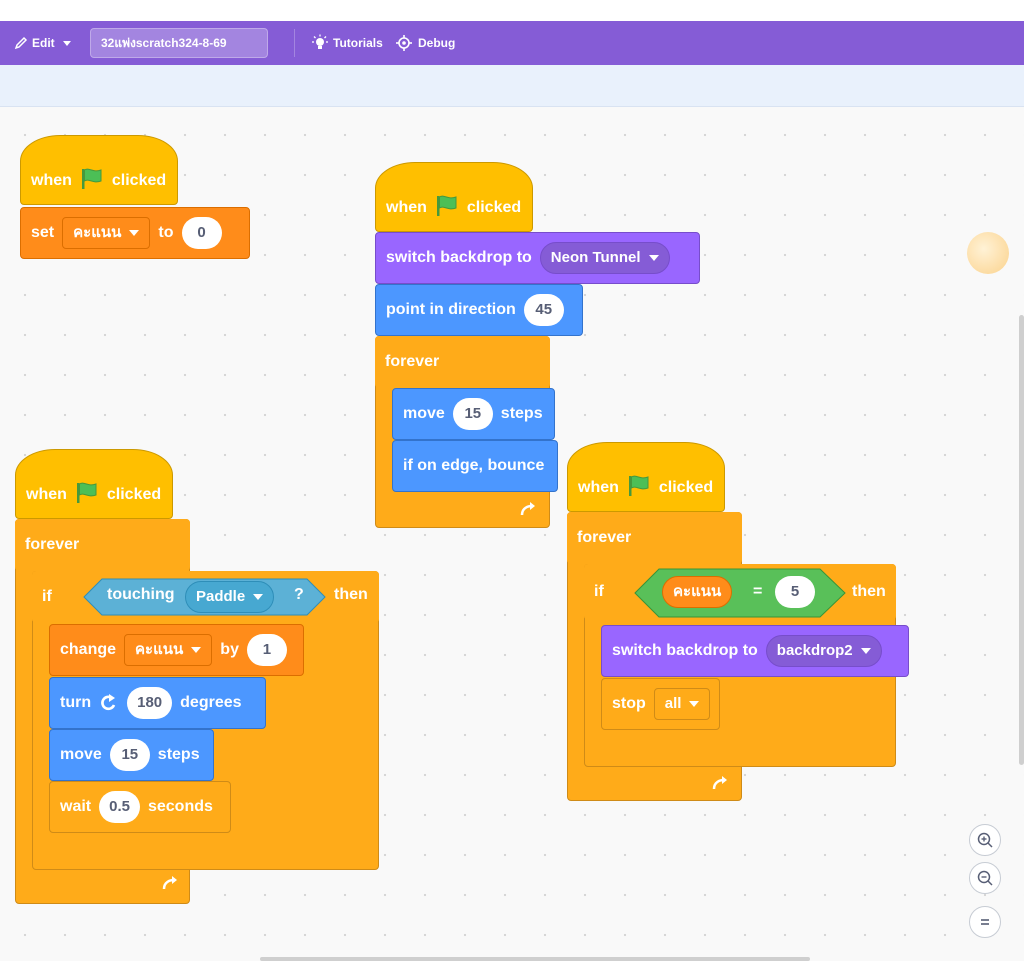  What do you see at coordinates (535, 959) in the screenshot?
I see `horizontal-scrollbar` at bounding box center [535, 959].